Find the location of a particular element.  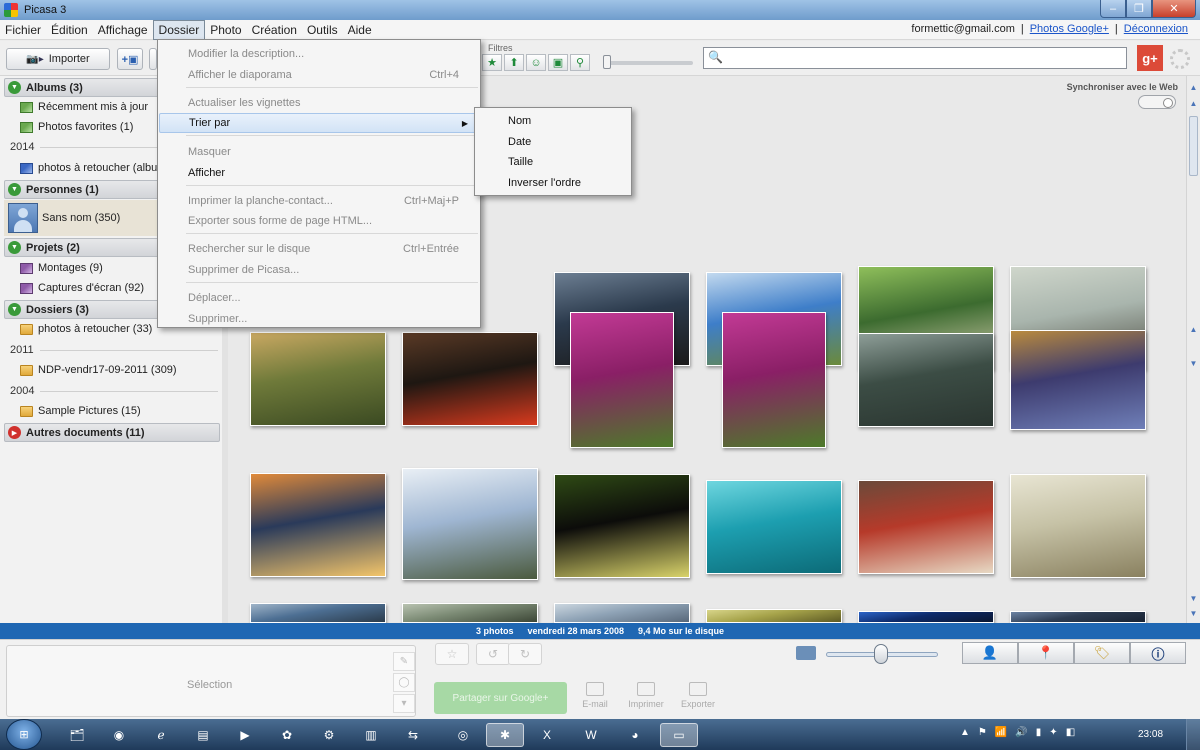

menu-photo: Photo is located at coordinates (225, 30).